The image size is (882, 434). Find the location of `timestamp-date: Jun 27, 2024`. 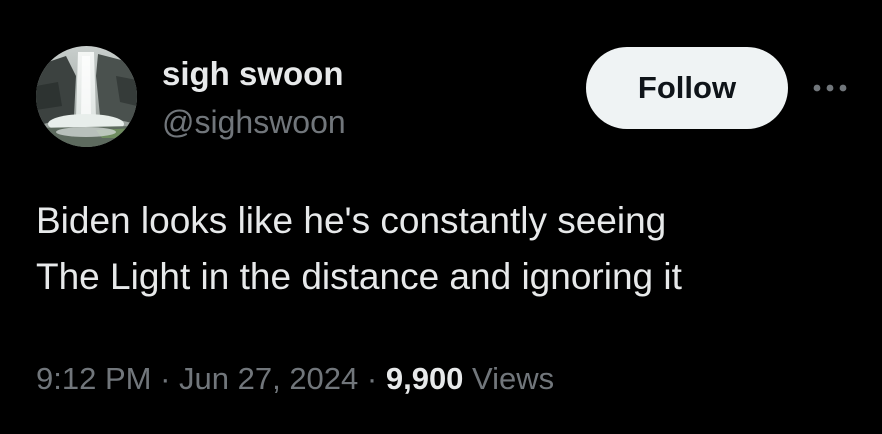

timestamp-date: Jun 27, 2024 is located at coordinates (268, 378).